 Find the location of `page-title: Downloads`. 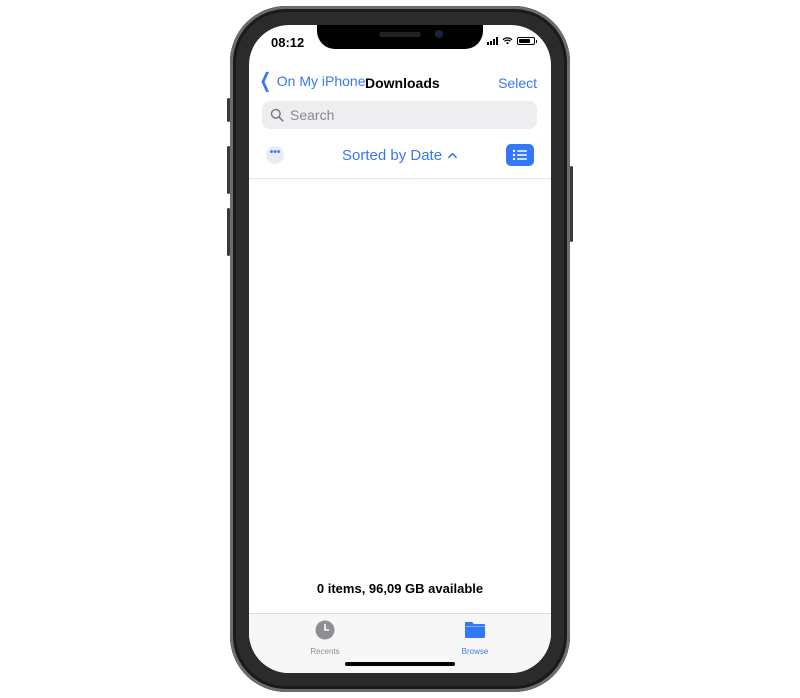

page-title: Downloads is located at coordinates (402, 83).